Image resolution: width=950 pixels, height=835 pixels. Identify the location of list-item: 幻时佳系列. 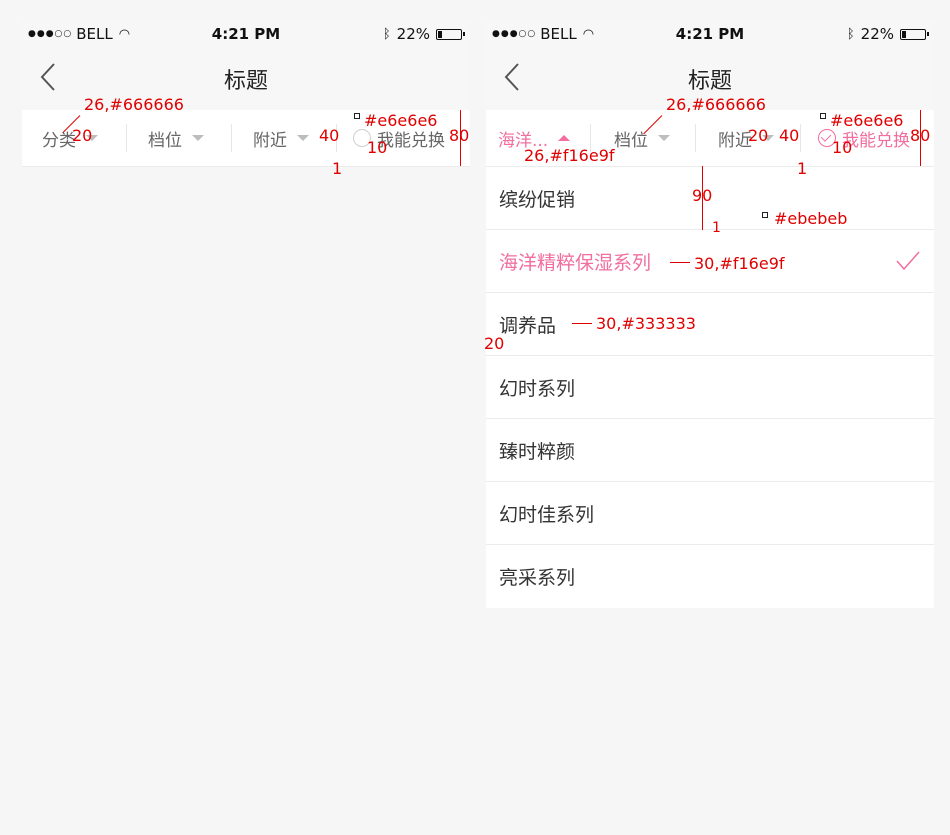
(710, 513).